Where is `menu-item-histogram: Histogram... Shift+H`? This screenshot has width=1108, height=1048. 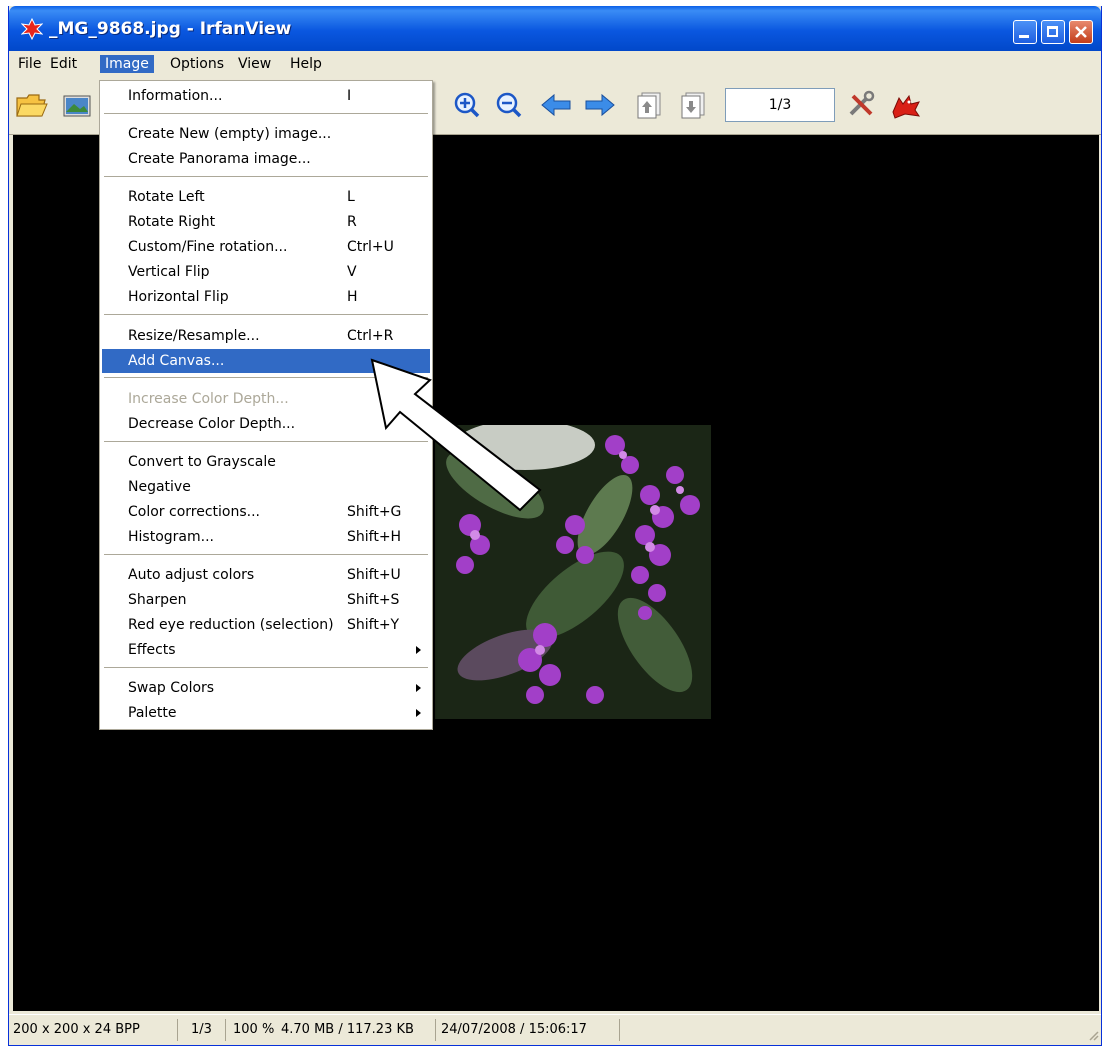
menu-item-histogram: Histogram... Shift+H is located at coordinates (266, 537).